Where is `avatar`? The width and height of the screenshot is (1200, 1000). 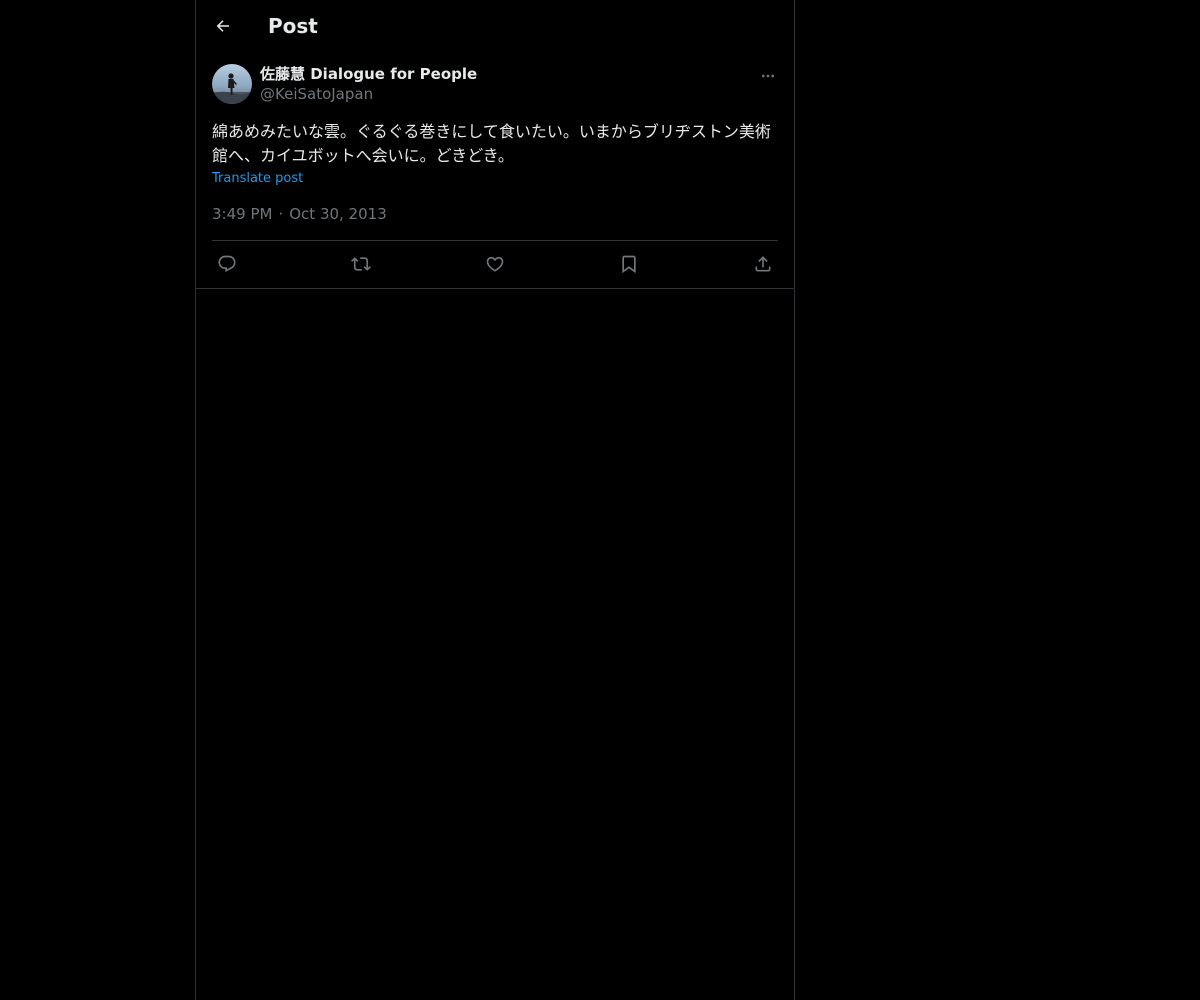
avatar is located at coordinates (232, 84).